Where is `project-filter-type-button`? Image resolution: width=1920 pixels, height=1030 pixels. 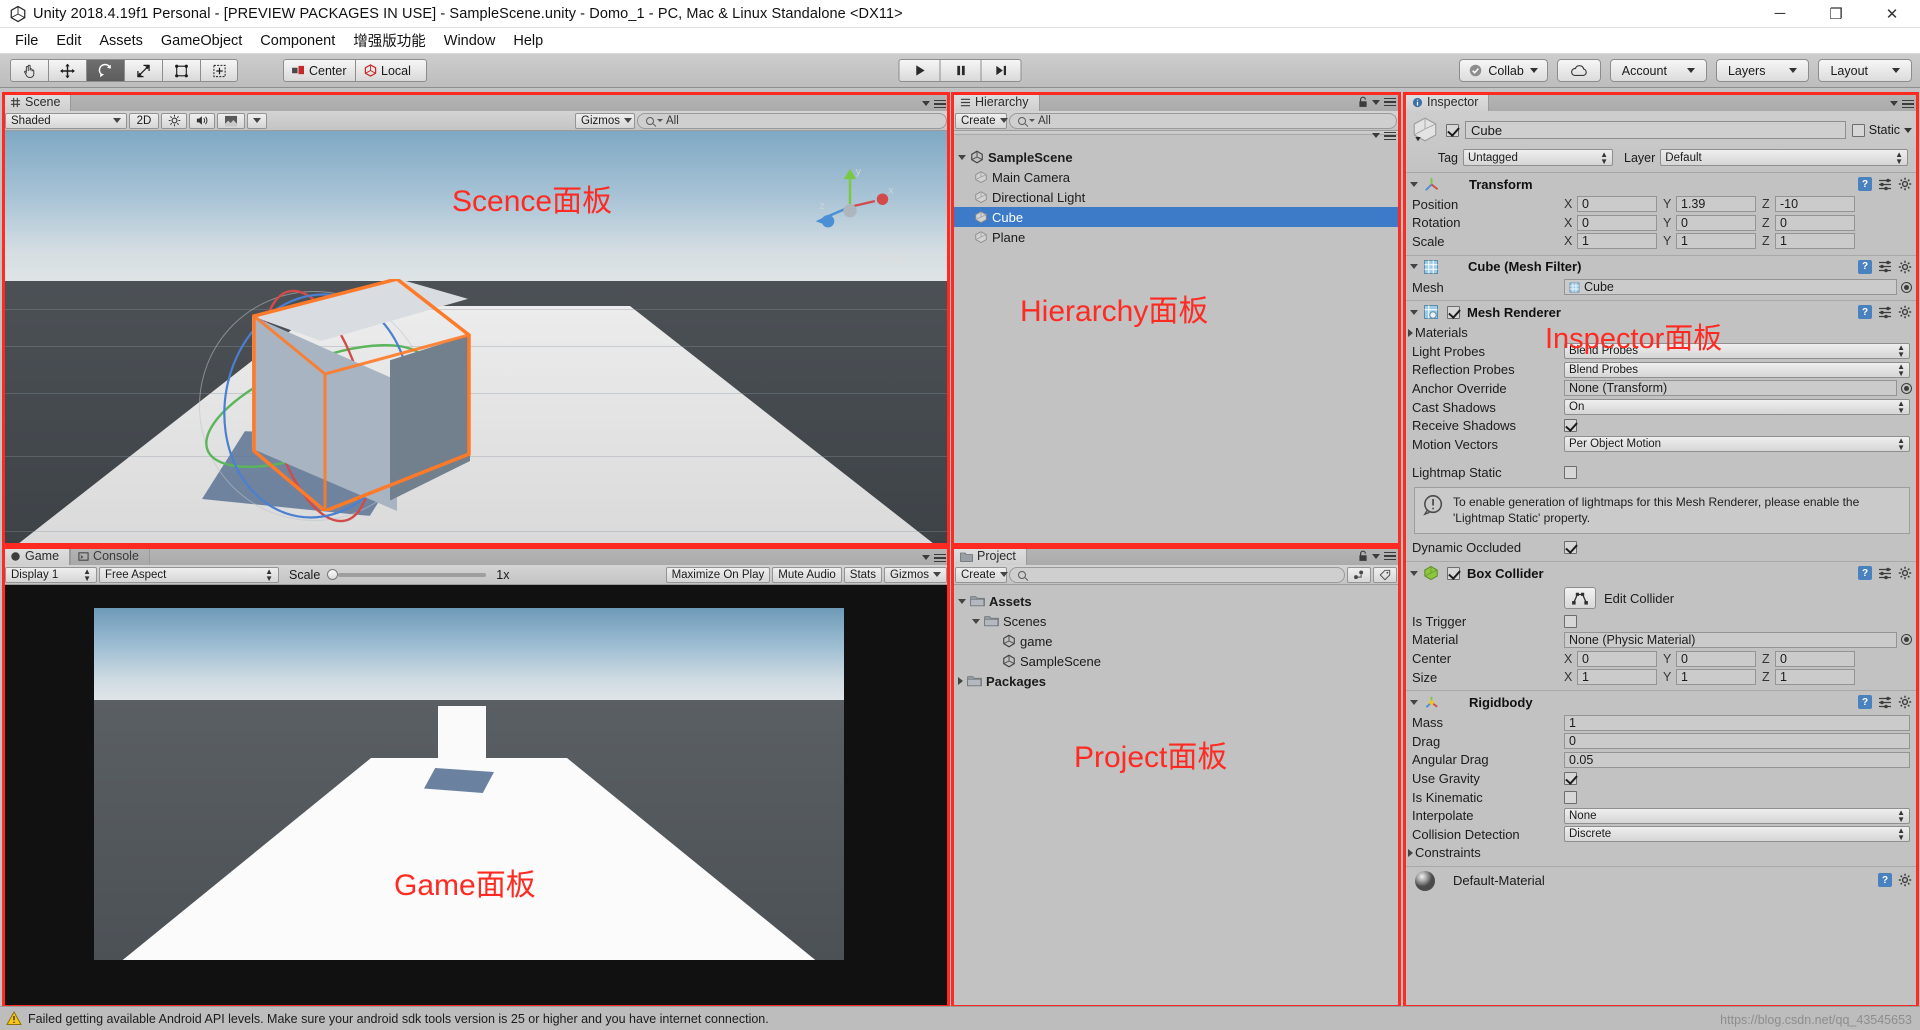 project-filter-type-button is located at coordinates (1359, 574).